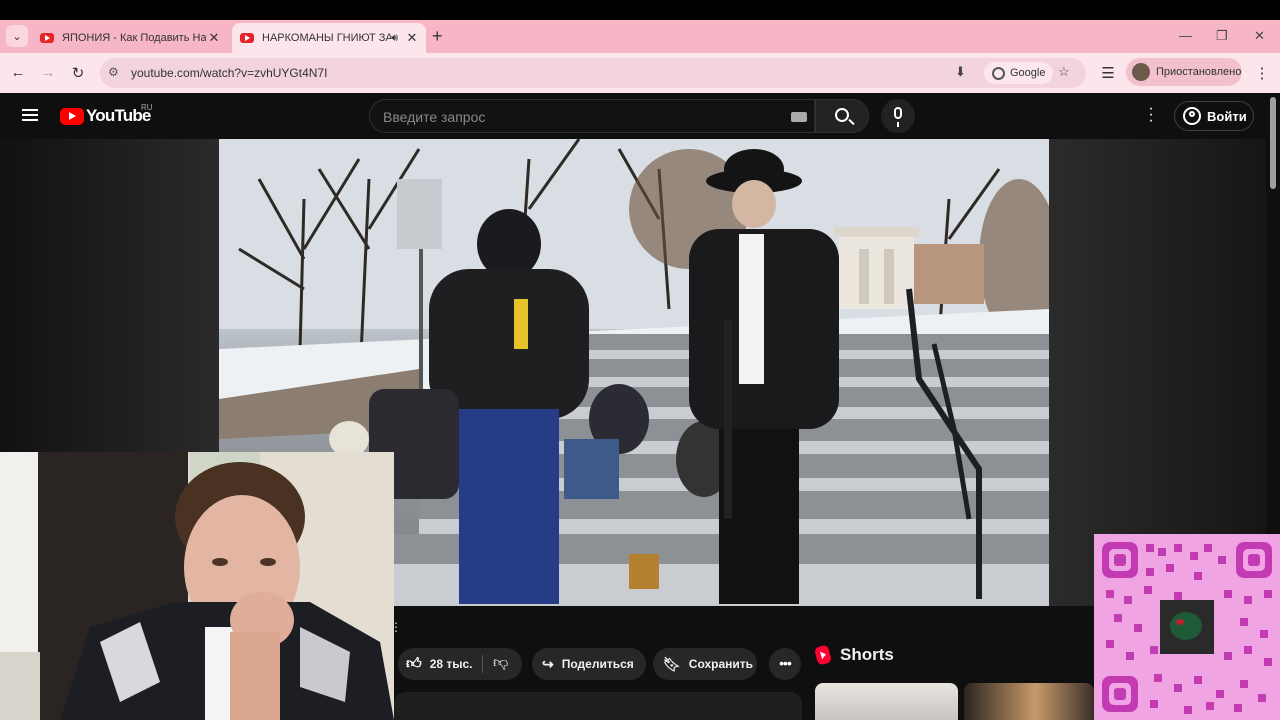  I want to click on hamburger-menu-icon, so click(30, 115).